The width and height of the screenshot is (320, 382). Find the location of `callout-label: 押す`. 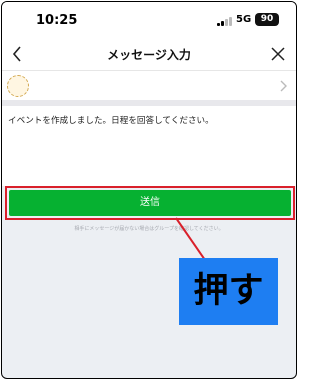

callout-label: 押す is located at coordinates (228, 291).